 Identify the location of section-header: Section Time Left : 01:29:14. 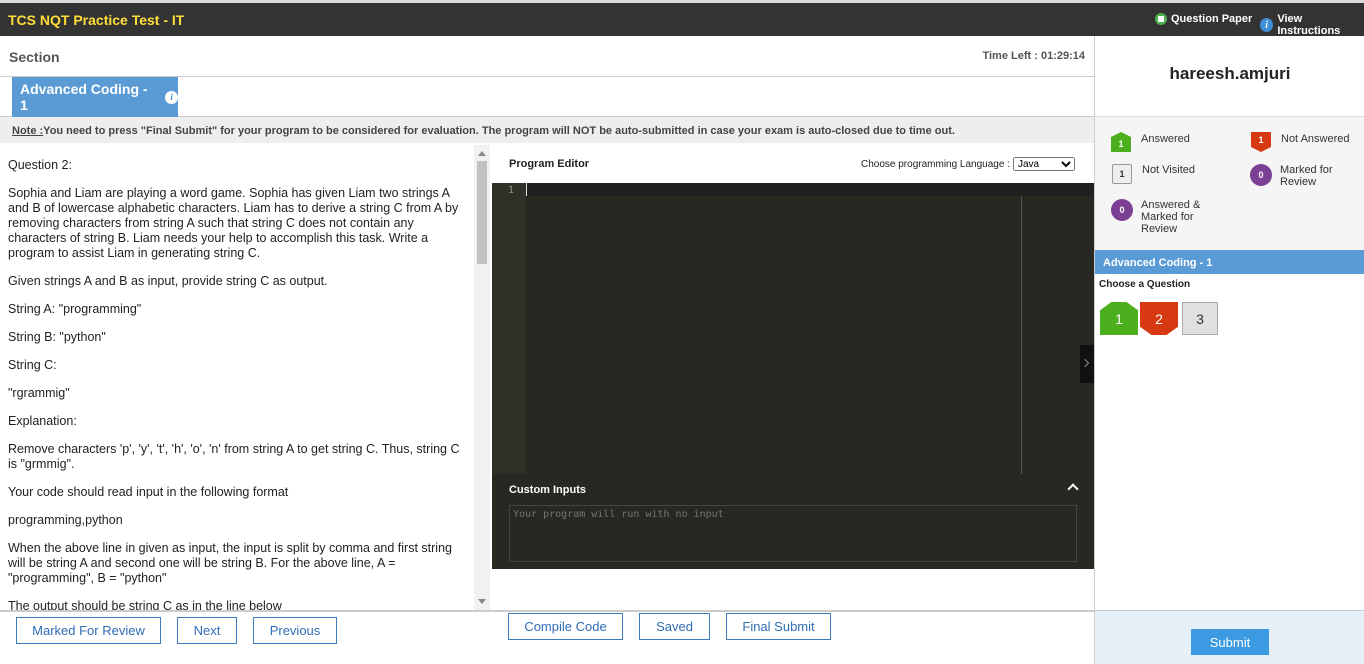
(547, 56).